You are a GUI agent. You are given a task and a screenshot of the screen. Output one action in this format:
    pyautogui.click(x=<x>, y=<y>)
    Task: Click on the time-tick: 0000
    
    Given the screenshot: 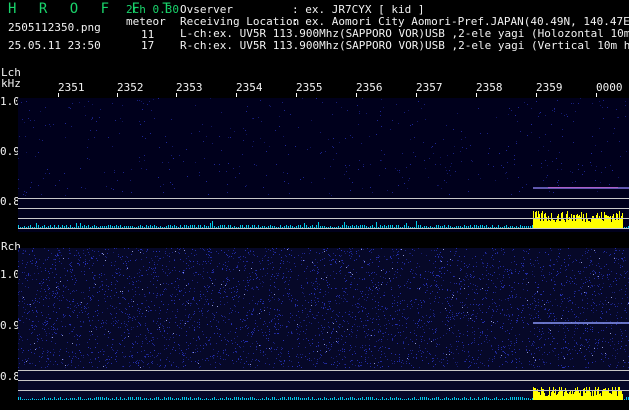 What is the action you would take?
    pyautogui.click(x=609, y=87)
    